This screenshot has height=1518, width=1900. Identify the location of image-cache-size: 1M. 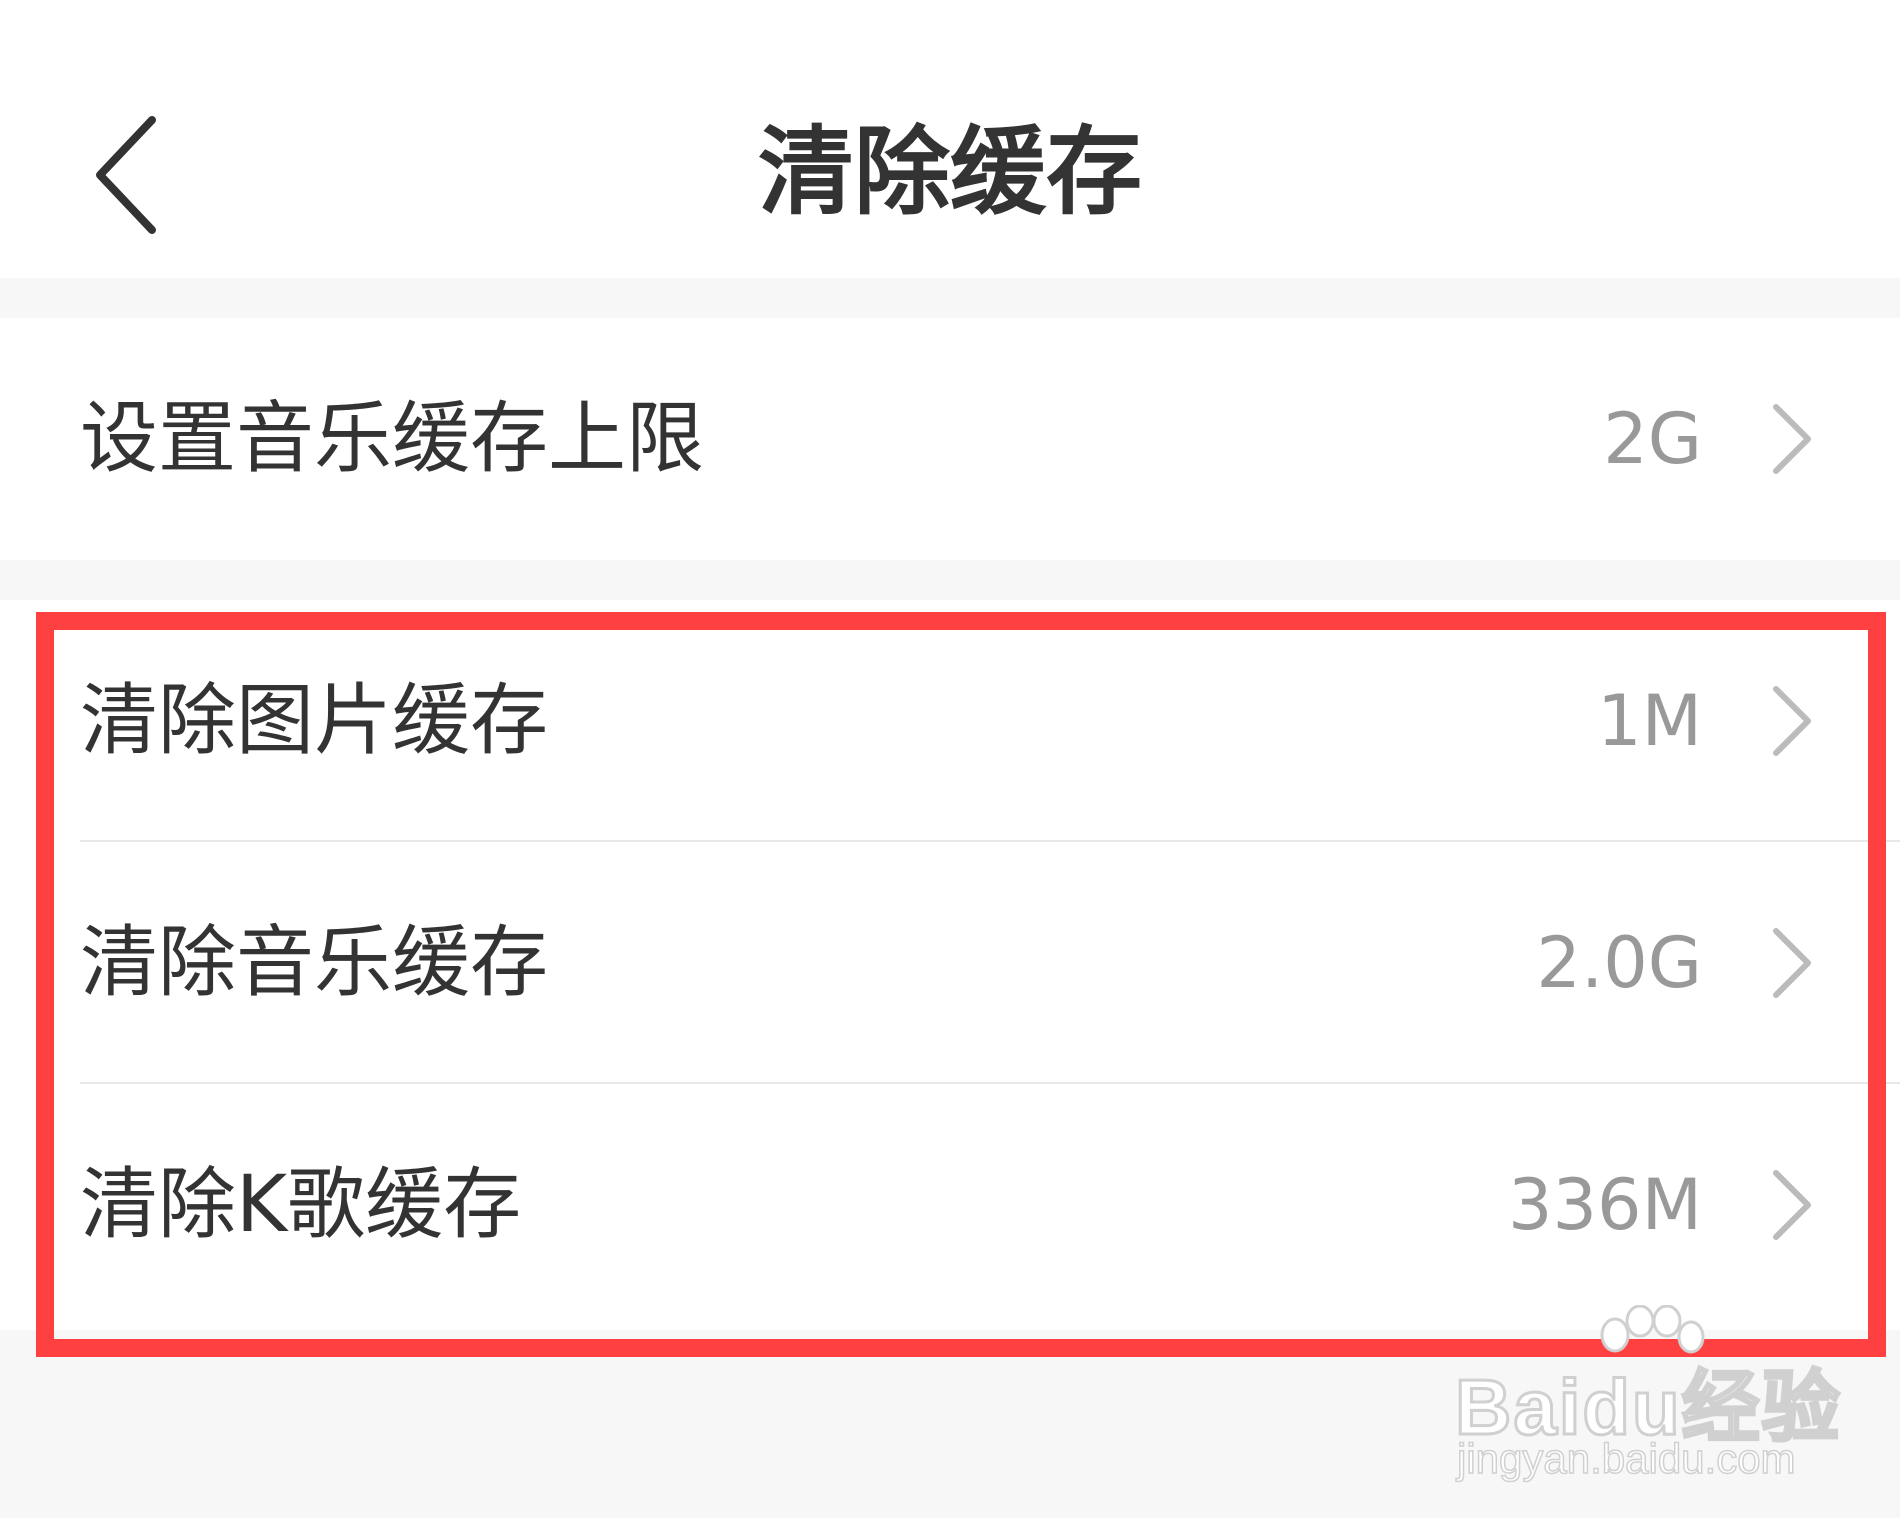
(1649, 721).